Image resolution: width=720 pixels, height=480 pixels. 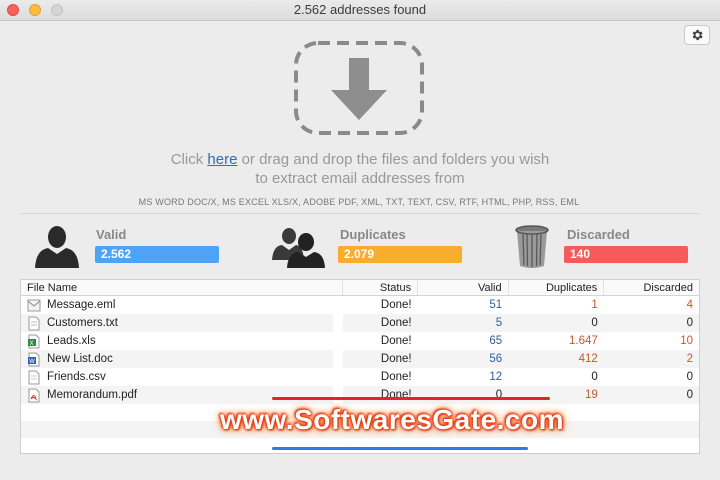 I want to click on file-duplicates: 1, so click(x=594, y=305).